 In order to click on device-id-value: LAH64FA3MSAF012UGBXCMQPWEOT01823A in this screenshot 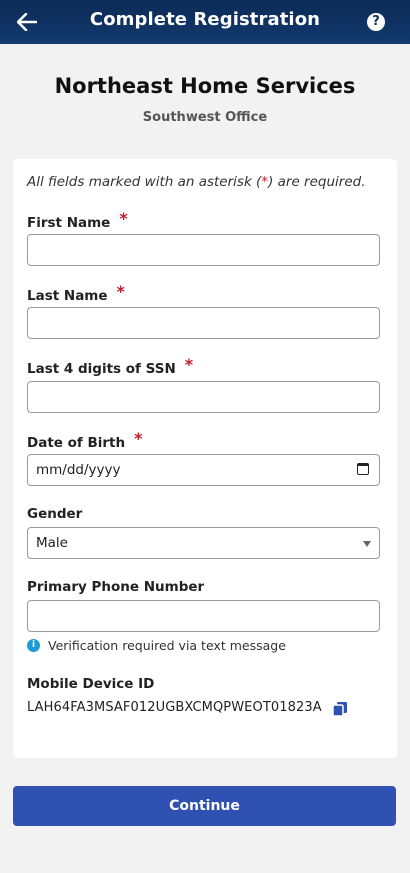, I will do `click(174, 707)`.